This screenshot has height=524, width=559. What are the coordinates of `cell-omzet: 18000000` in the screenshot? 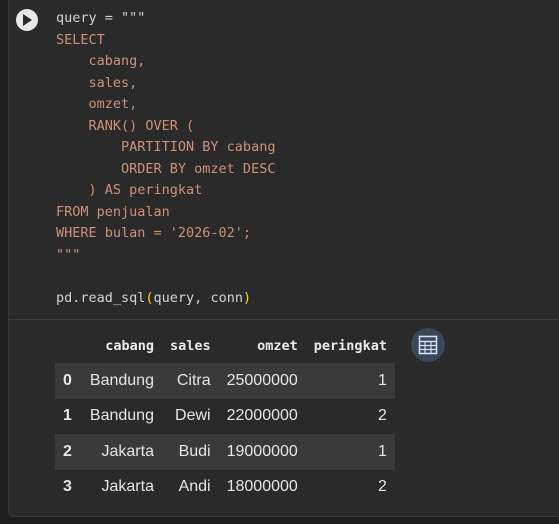 It's located at (262, 487).